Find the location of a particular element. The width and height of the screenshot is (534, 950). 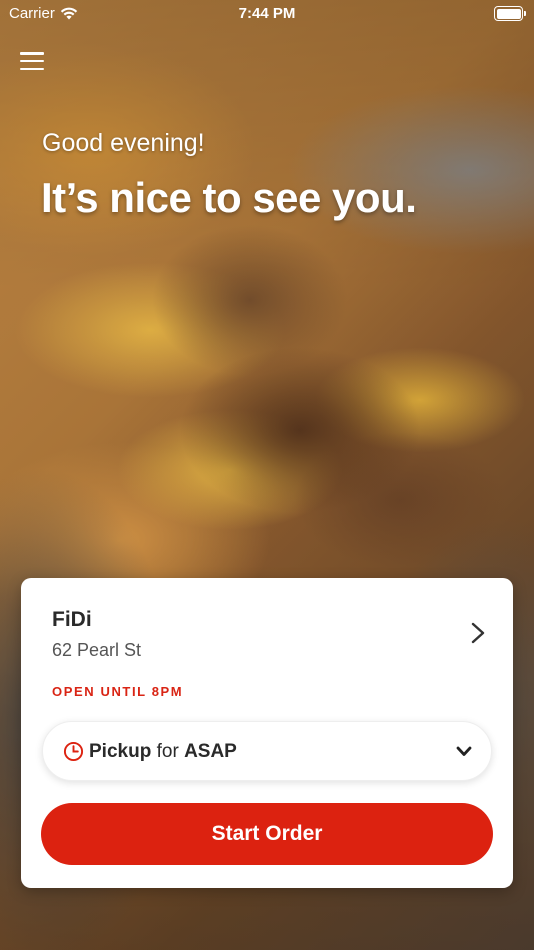

open-status: OPEN UNTIL 8PM is located at coordinates (118, 691).